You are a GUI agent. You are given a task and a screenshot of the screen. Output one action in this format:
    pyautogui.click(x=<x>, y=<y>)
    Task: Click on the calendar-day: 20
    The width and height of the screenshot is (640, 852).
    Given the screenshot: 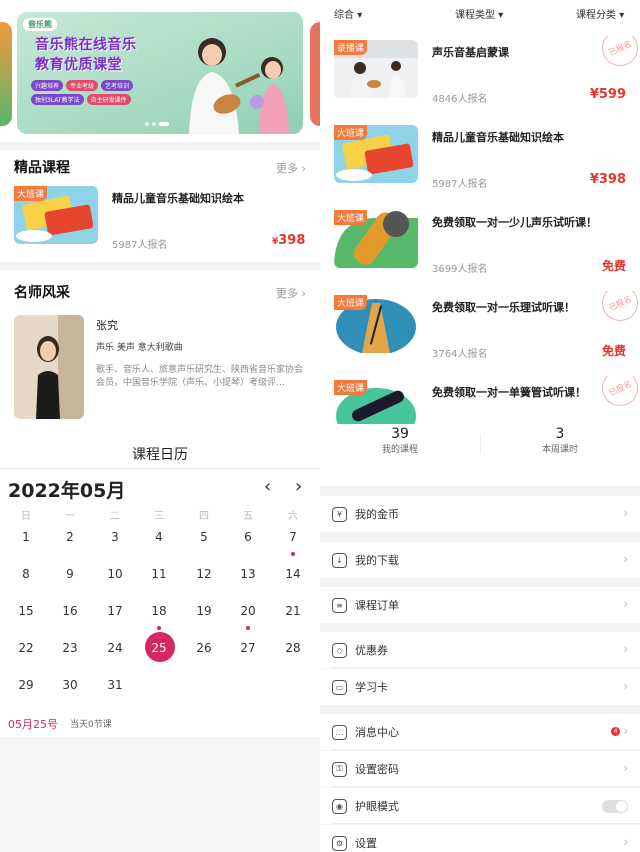 What is the action you would take?
    pyautogui.click(x=248, y=611)
    